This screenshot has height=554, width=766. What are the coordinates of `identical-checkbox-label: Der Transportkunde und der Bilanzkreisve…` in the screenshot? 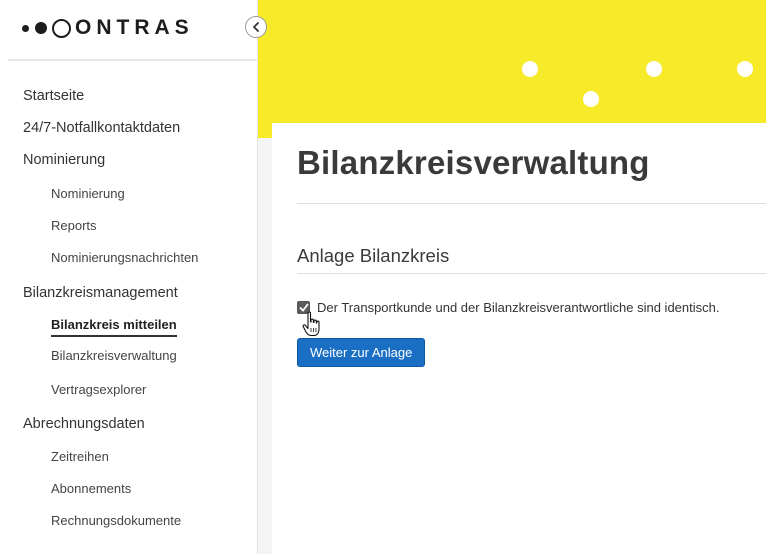 It's located at (518, 307).